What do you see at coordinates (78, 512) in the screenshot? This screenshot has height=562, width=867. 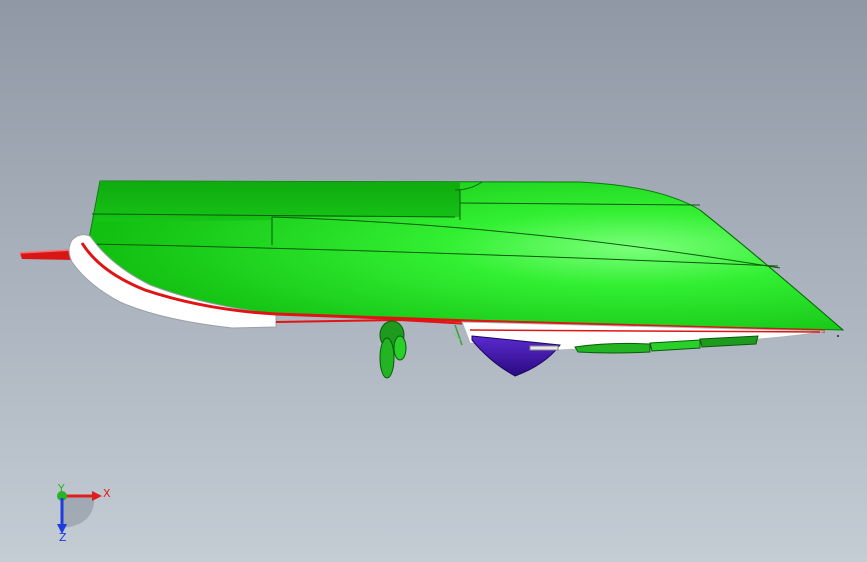 I see `triad-shadow` at bounding box center [78, 512].